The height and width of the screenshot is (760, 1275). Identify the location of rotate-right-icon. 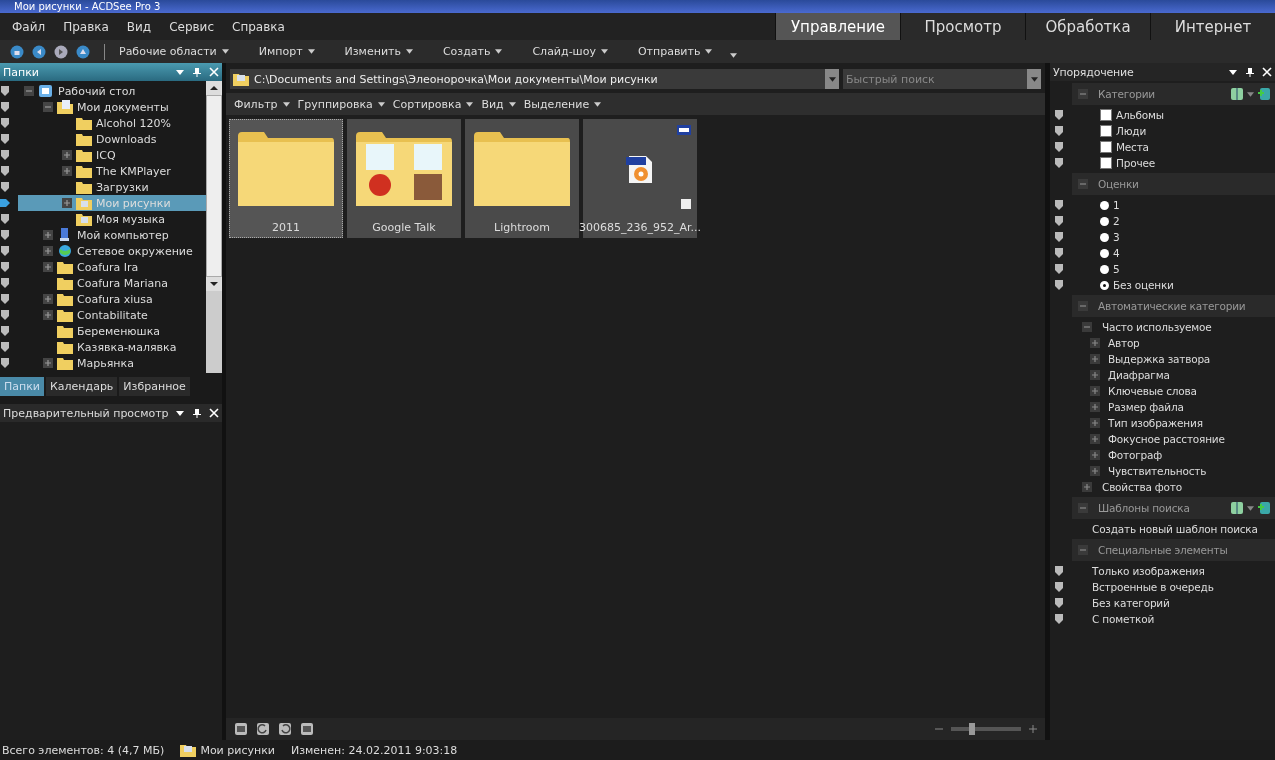
(285, 729).